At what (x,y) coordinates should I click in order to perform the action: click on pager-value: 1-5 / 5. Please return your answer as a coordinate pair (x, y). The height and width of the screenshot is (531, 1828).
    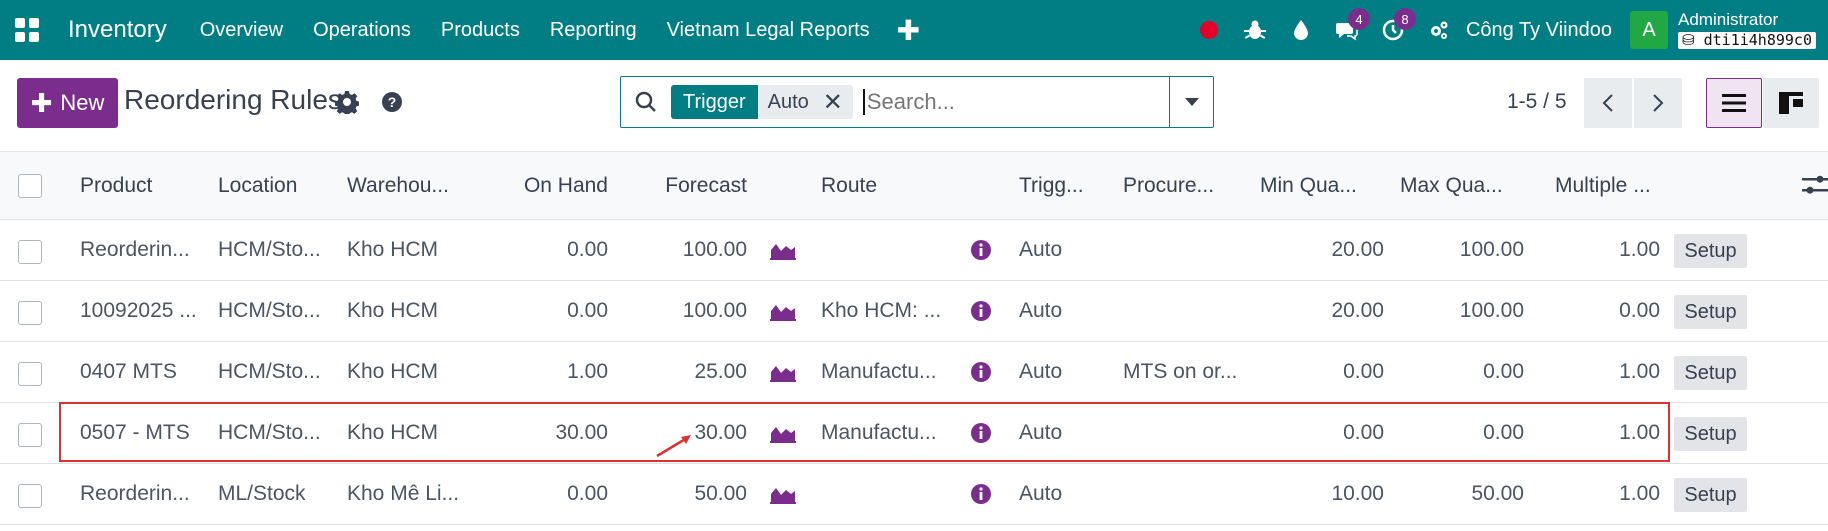
    Looking at the image, I should click on (1537, 102).